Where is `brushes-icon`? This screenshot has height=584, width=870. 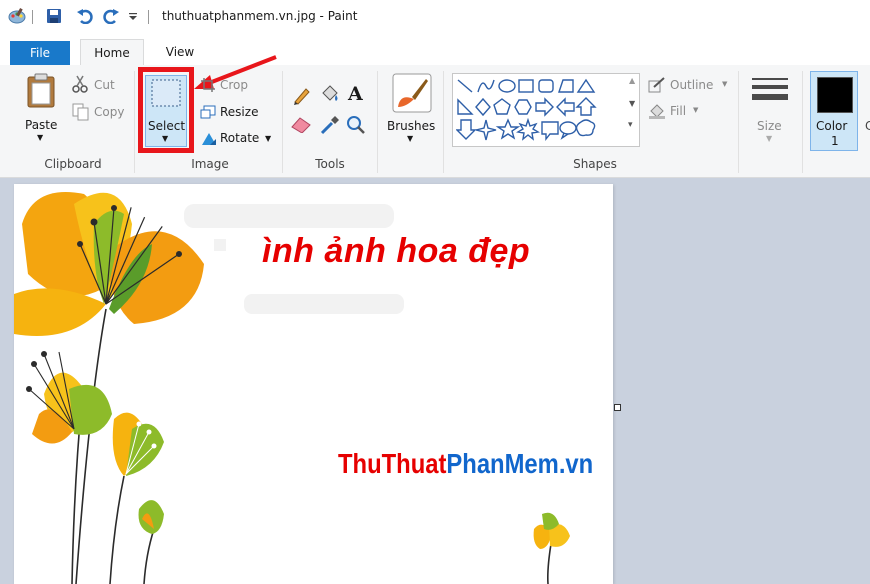
brushes-icon is located at coordinates (412, 93).